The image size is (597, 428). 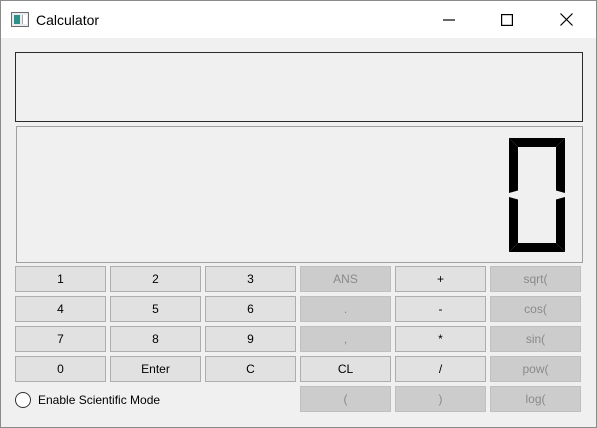 I want to click on key-sqrt: sqrt(, so click(x=535, y=279).